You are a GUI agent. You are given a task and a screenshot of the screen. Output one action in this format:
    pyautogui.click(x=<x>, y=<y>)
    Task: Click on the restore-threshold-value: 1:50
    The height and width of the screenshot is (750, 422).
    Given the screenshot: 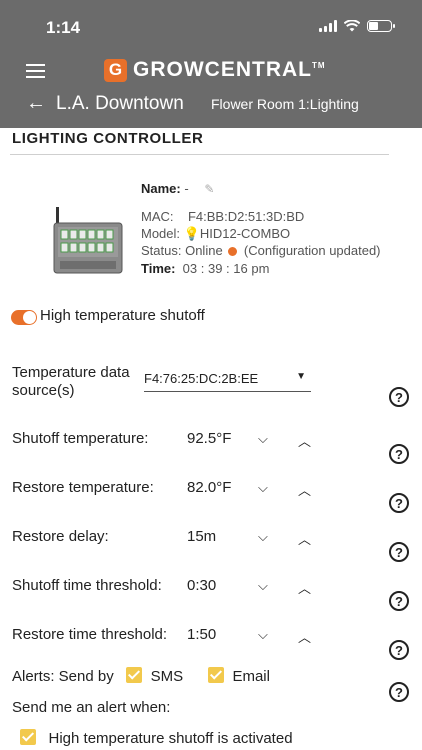 What is the action you would take?
    pyautogui.click(x=202, y=634)
    